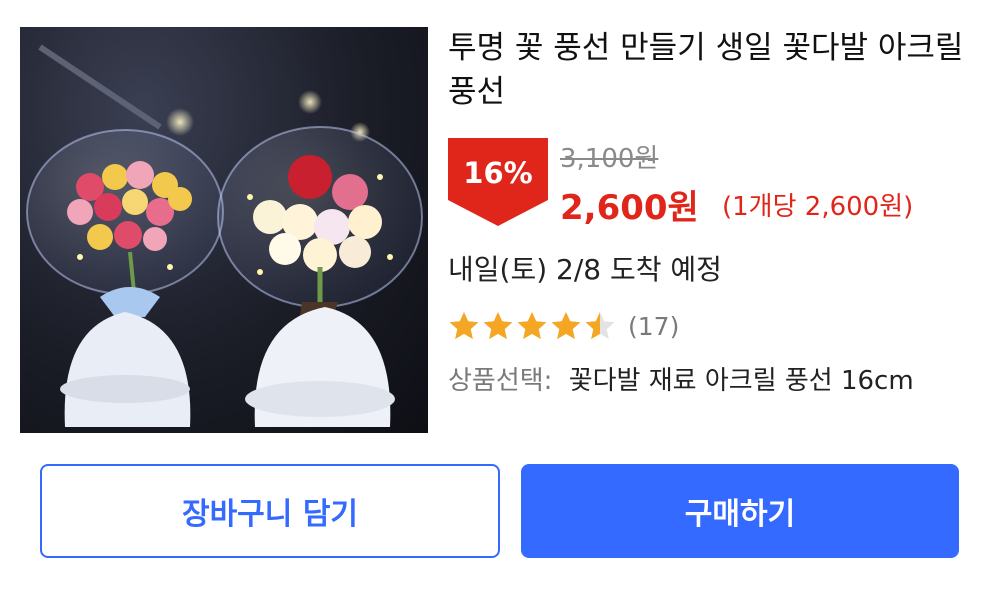  Describe the element at coordinates (585, 269) in the screenshot. I see `delivery-estimate: 내일(토) 2/8 도착 예정` at that location.